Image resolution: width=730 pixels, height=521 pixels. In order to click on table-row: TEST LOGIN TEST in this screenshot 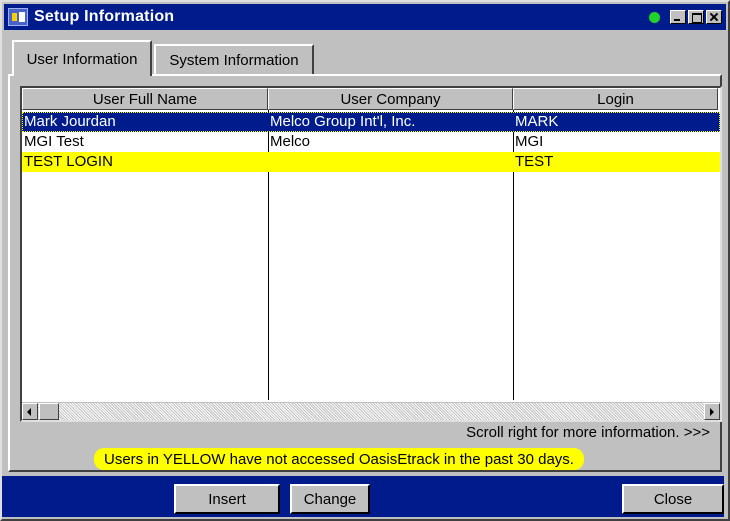, I will do `click(371, 162)`.